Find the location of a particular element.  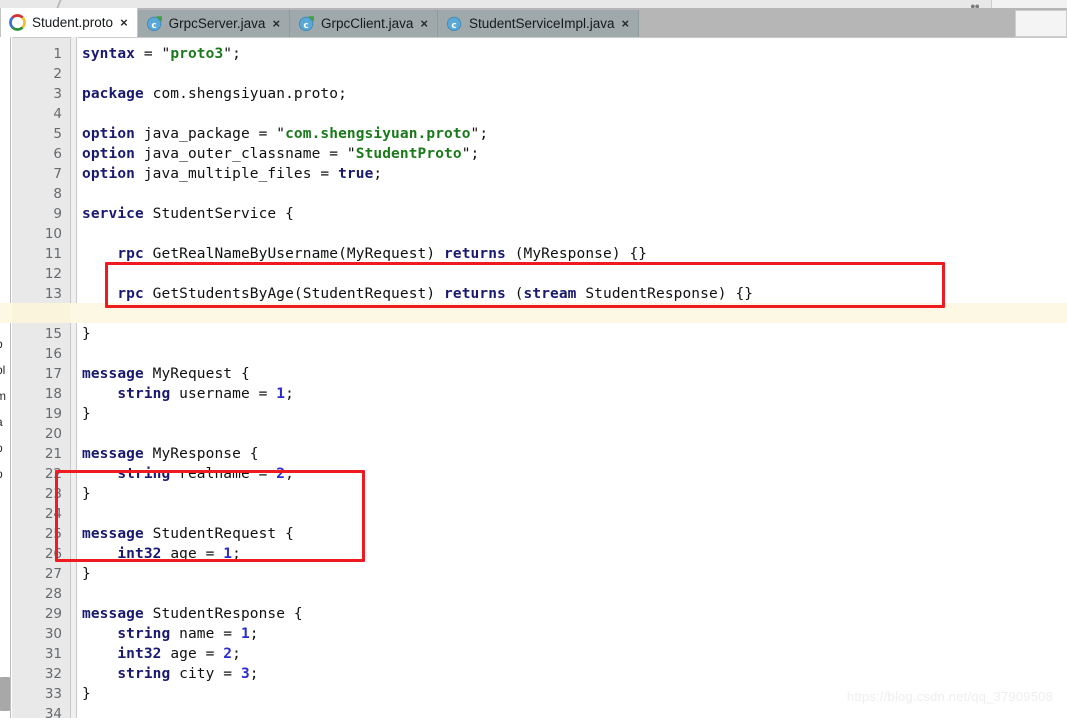

code-line: string city = 3; is located at coordinates (170, 674).